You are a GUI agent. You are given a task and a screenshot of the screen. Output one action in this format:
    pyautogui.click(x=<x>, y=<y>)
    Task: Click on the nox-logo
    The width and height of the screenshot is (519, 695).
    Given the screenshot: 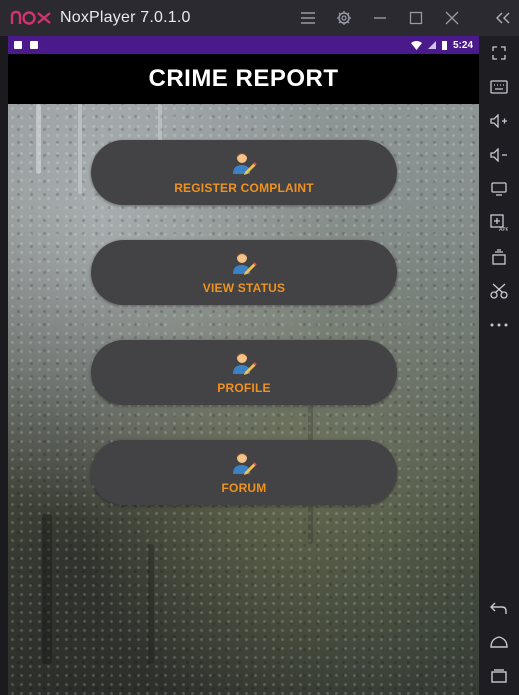 What is the action you would take?
    pyautogui.click(x=32, y=18)
    